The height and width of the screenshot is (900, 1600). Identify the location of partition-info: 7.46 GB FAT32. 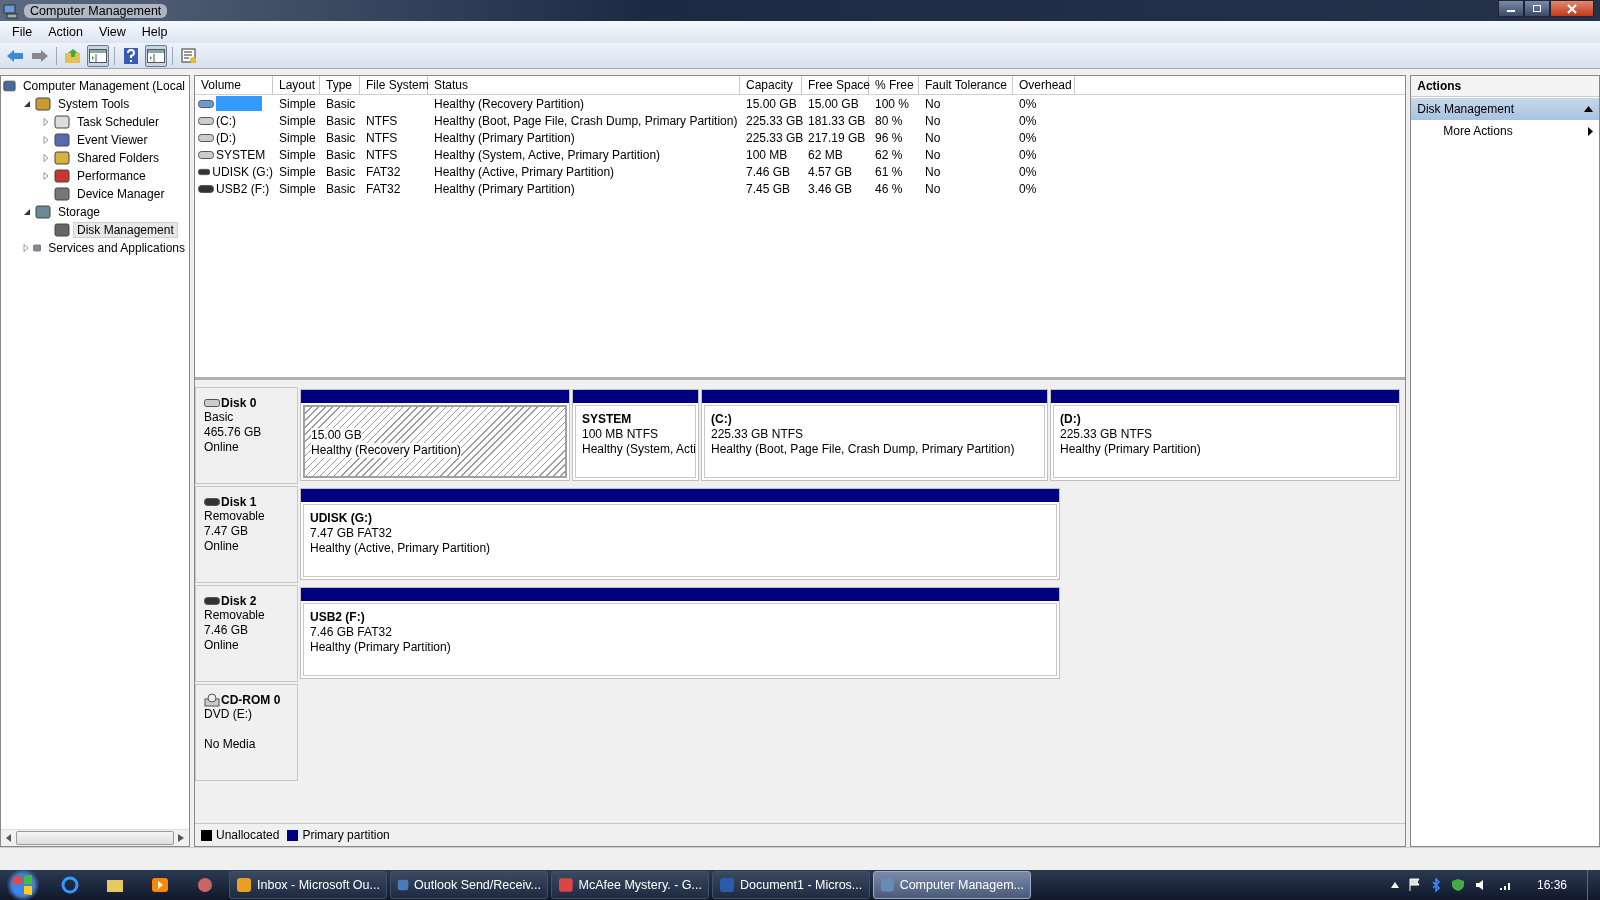
(351, 632).